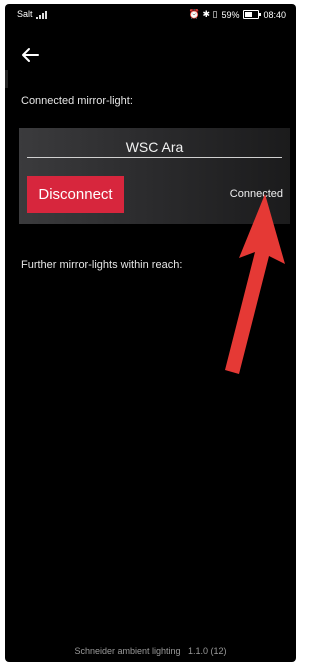 The width and height of the screenshot is (320, 666). What do you see at coordinates (230, 14) in the screenshot?
I see `battery-percent: 59%` at bounding box center [230, 14].